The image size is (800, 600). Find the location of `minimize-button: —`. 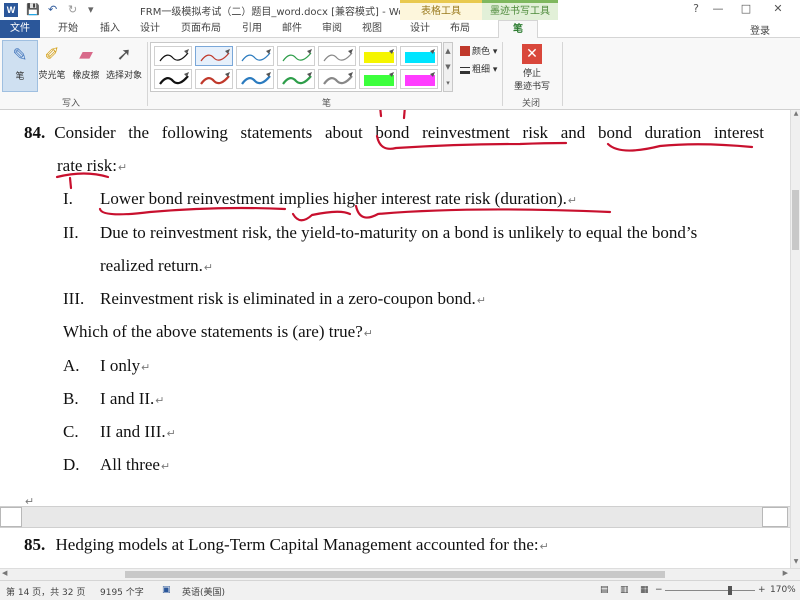

minimize-button: — is located at coordinates (718, 8).